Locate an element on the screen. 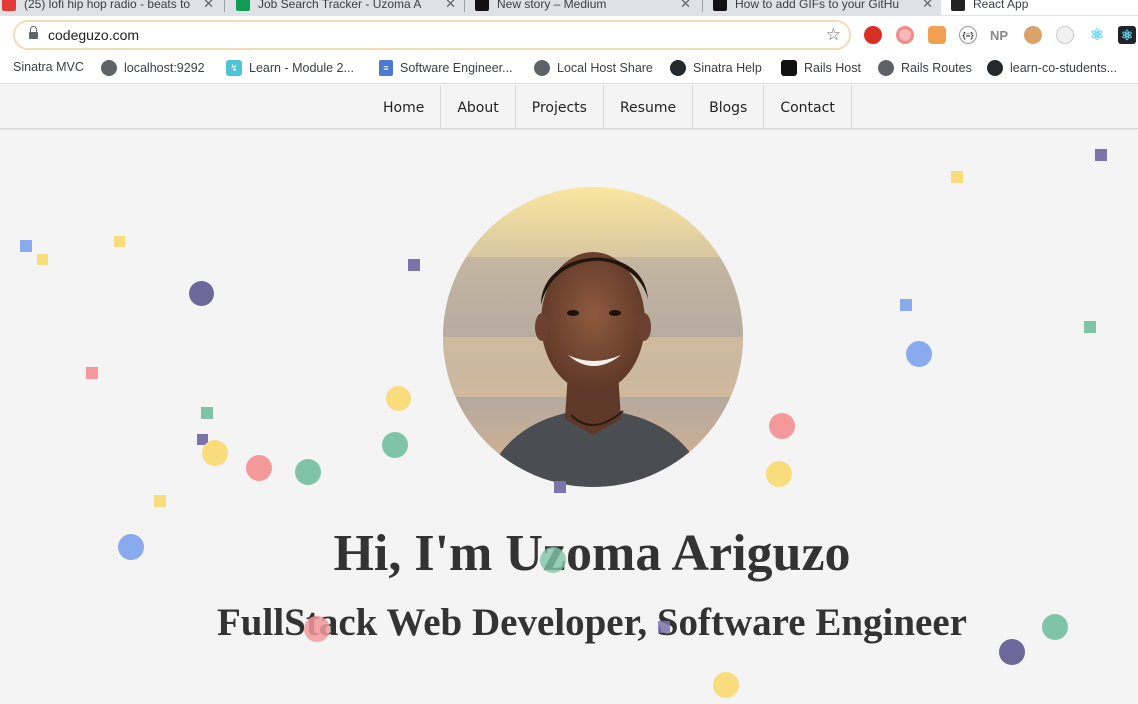 The image size is (1138, 704). tab-title: New story – Medium is located at coordinates (552, 5).